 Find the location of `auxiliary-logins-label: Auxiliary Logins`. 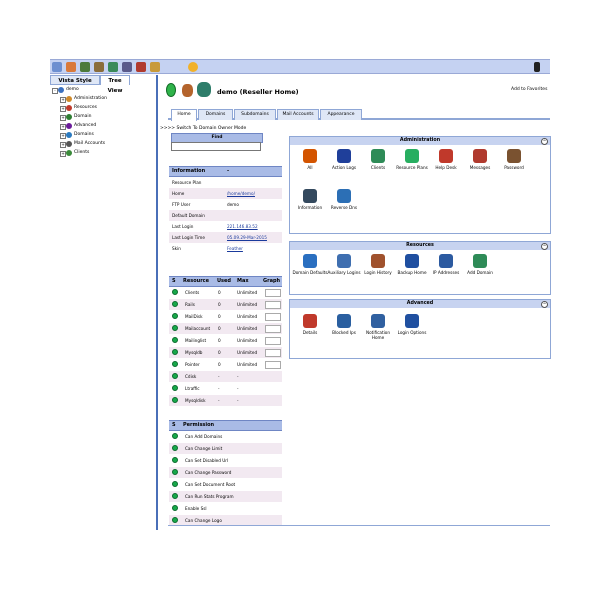

auxiliary-logins-label: Auxiliary Logins is located at coordinates (344, 272).